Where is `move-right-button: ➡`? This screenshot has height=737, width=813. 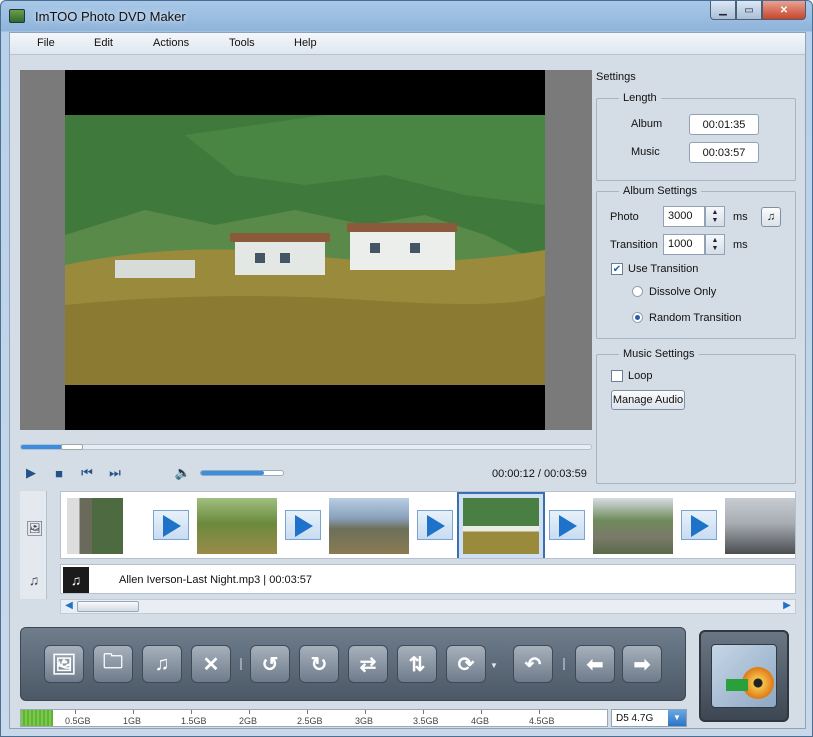 move-right-button: ➡ is located at coordinates (642, 664).